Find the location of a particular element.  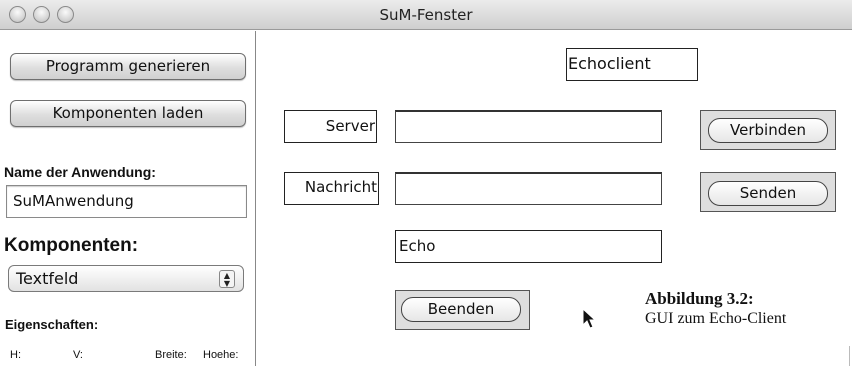

caption-title: Abbildung 3.2: is located at coordinates (699, 298).